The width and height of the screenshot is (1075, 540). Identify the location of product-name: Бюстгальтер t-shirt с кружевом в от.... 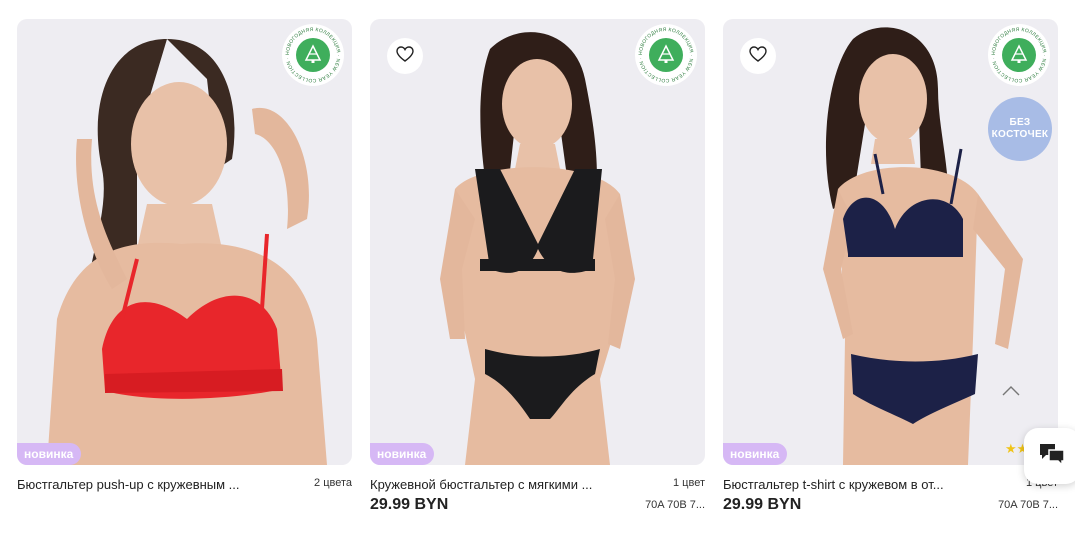
(848, 484).